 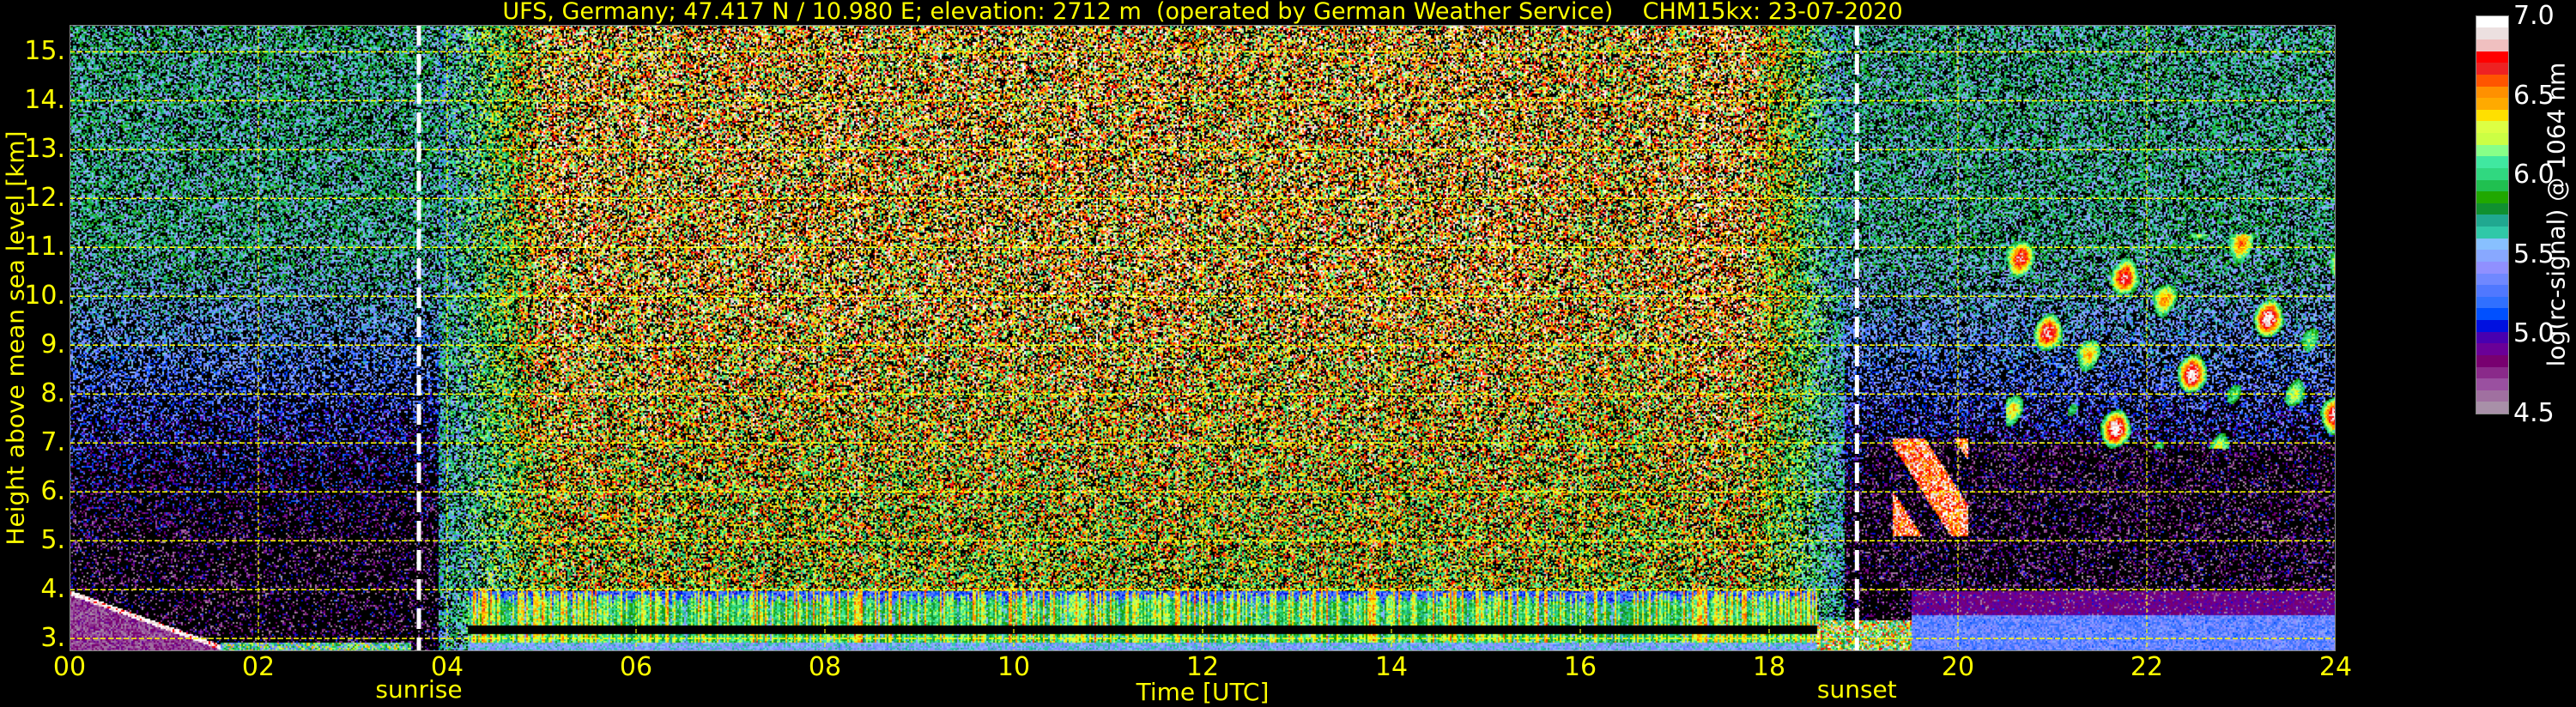 What do you see at coordinates (2534, 16) in the screenshot?
I see `colorbar-tick-label: 7.0` at bounding box center [2534, 16].